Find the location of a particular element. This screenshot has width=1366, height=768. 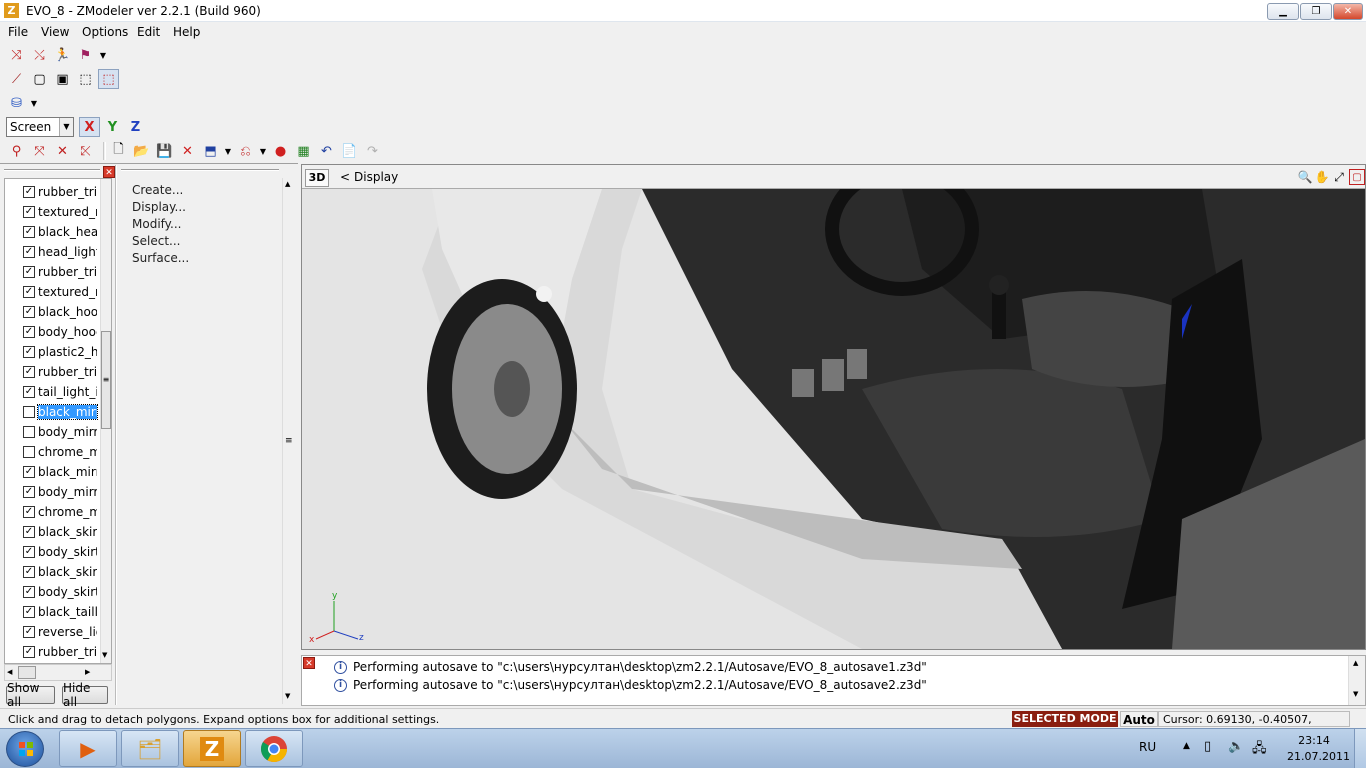

list-item: ✓ chrome_m is located at coordinates (58, 512).